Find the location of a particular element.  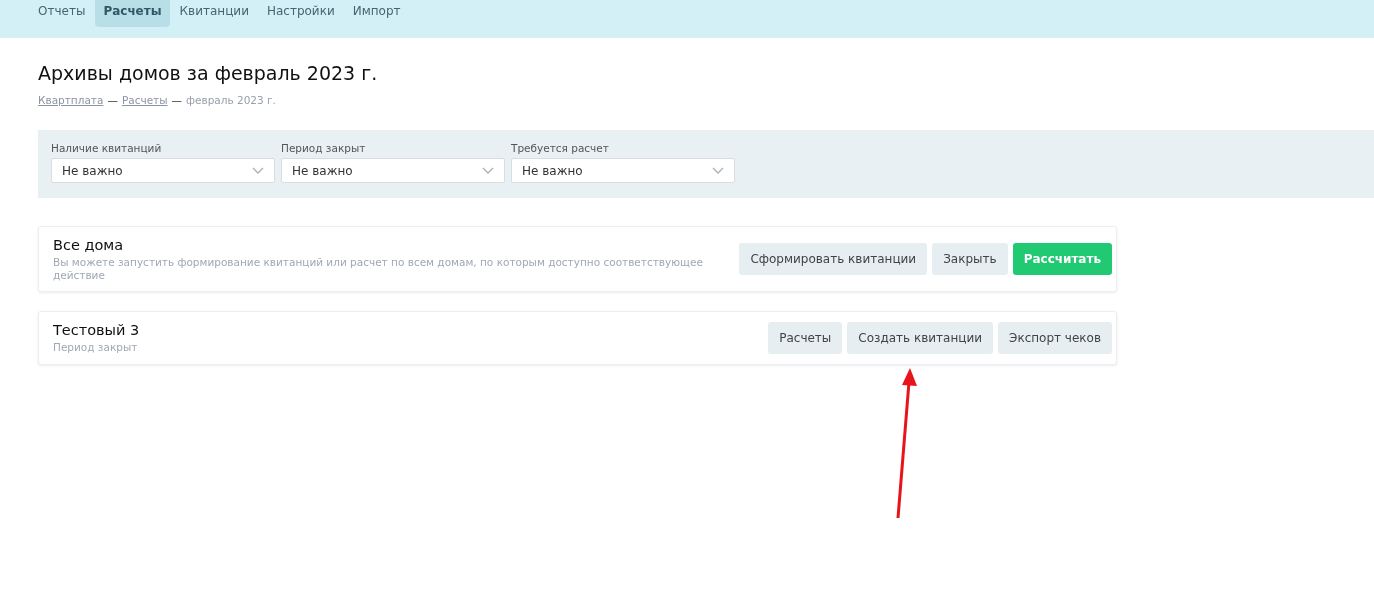

nav-tab: Расчеты is located at coordinates (132, 13).